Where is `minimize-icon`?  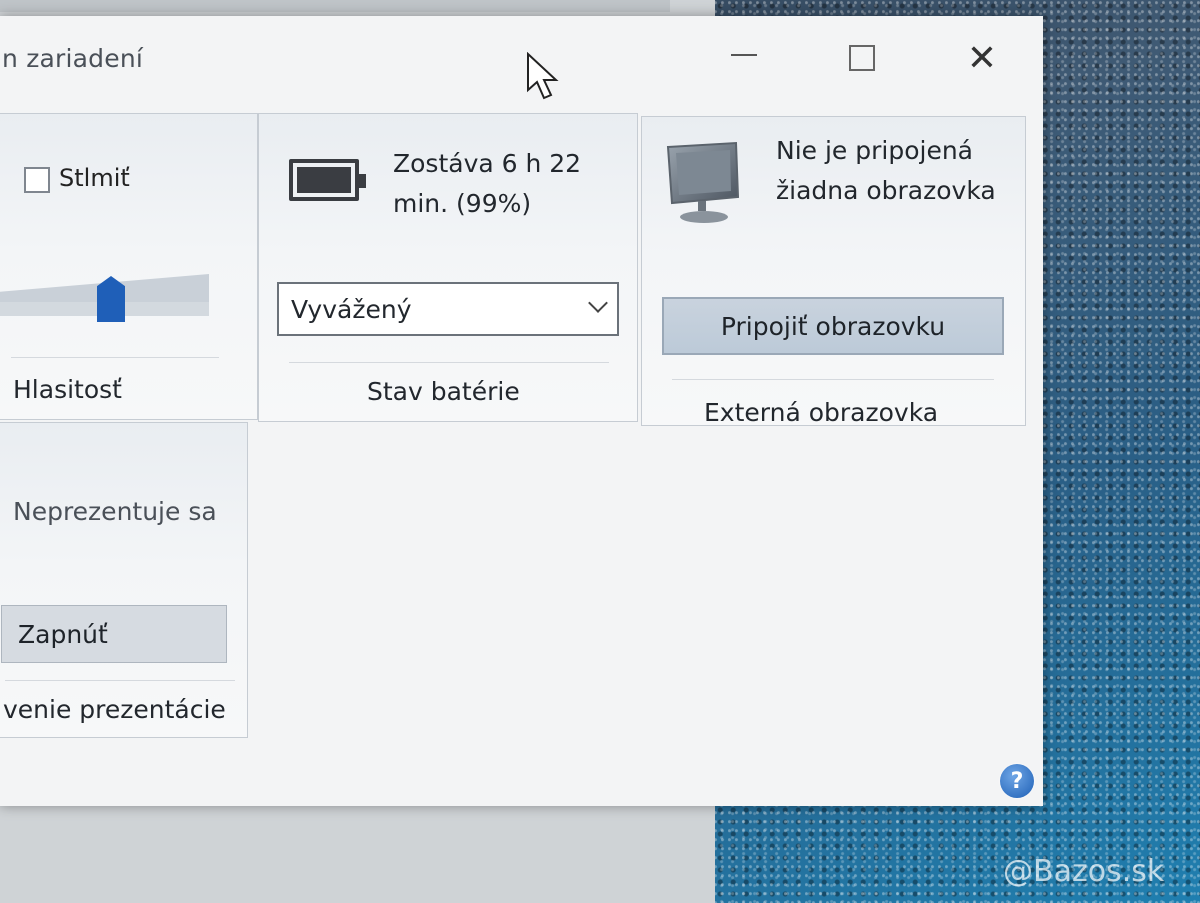
minimize-icon is located at coordinates (744, 55).